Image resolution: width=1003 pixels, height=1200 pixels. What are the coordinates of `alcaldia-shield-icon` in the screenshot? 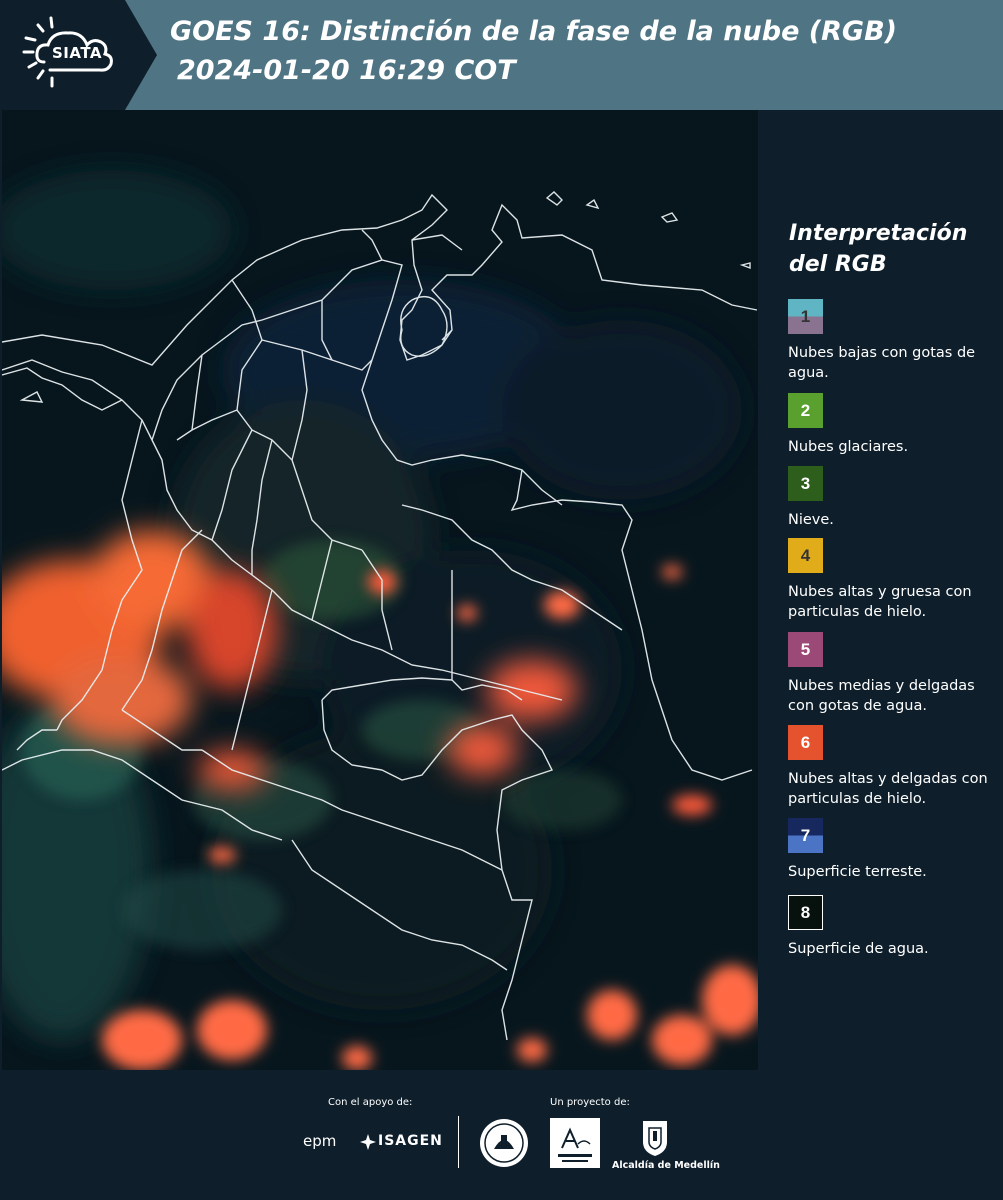 It's located at (655, 1138).